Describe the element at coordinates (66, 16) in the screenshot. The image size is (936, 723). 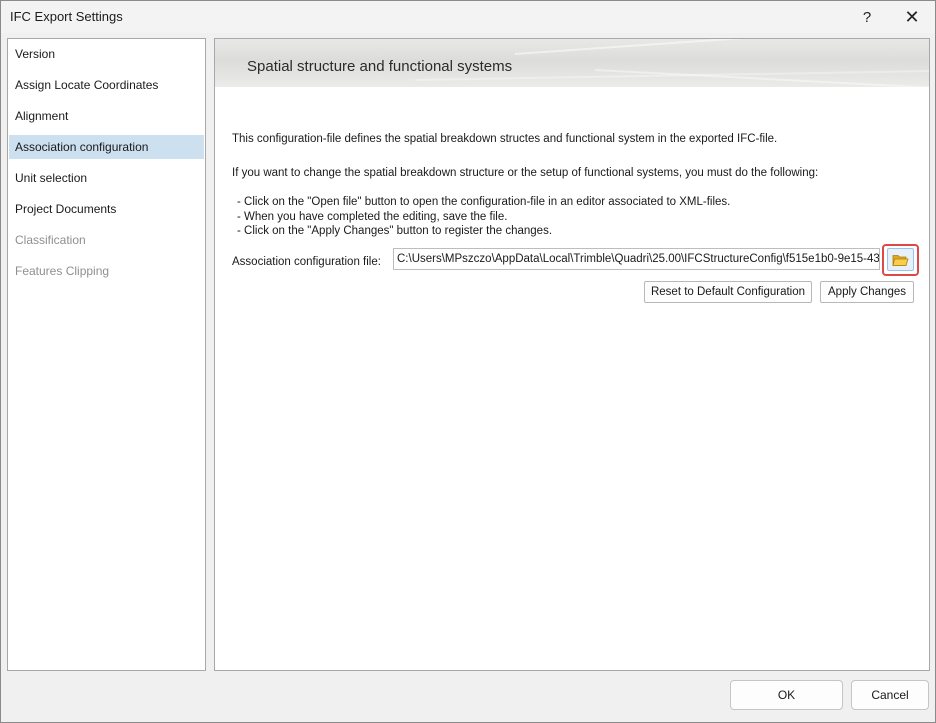
I see `window-title: IFC Export Settings` at that location.